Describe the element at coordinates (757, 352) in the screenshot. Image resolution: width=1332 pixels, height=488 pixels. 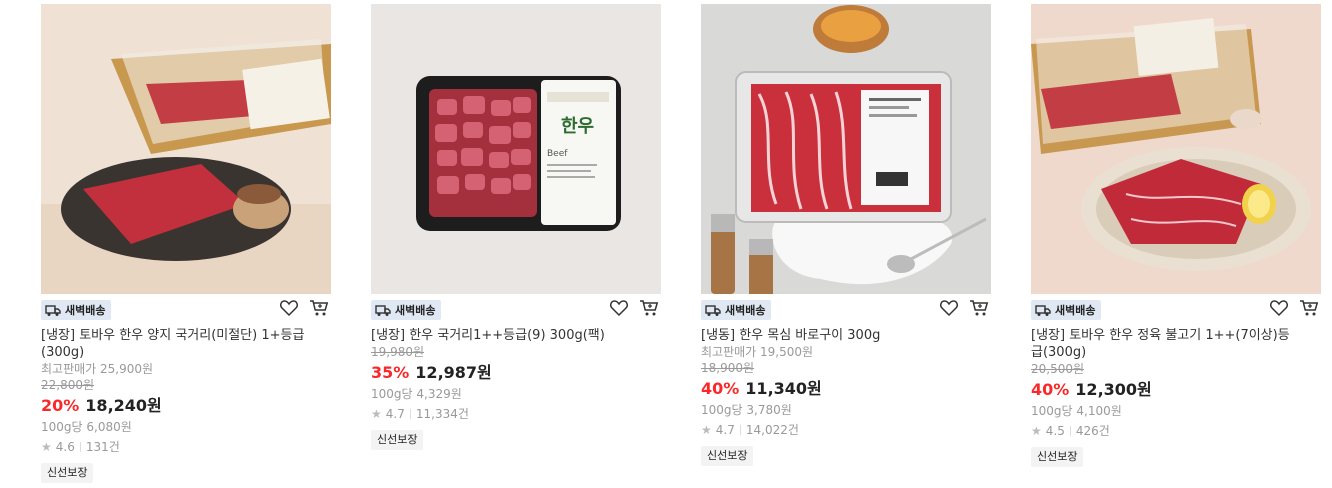
I see `lowest-price-label: 최고판매가 19,500원` at that location.